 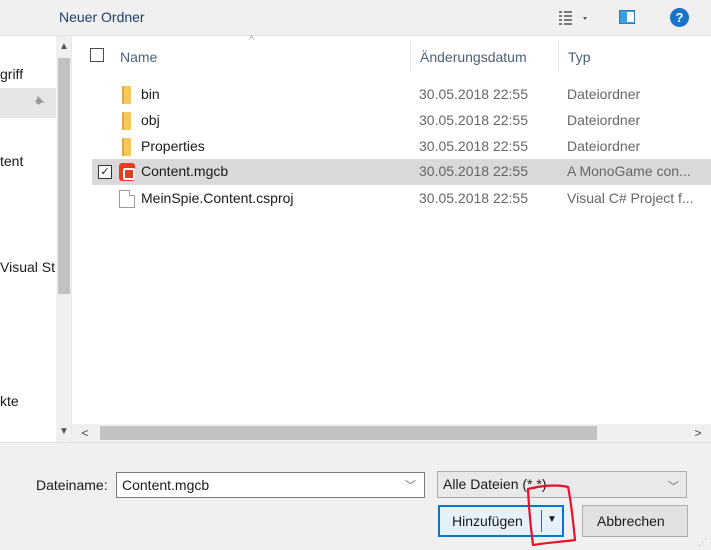 What do you see at coordinates (127, 199) in the screenshot?
I see `document-icon` at bounding box center [127, 199].